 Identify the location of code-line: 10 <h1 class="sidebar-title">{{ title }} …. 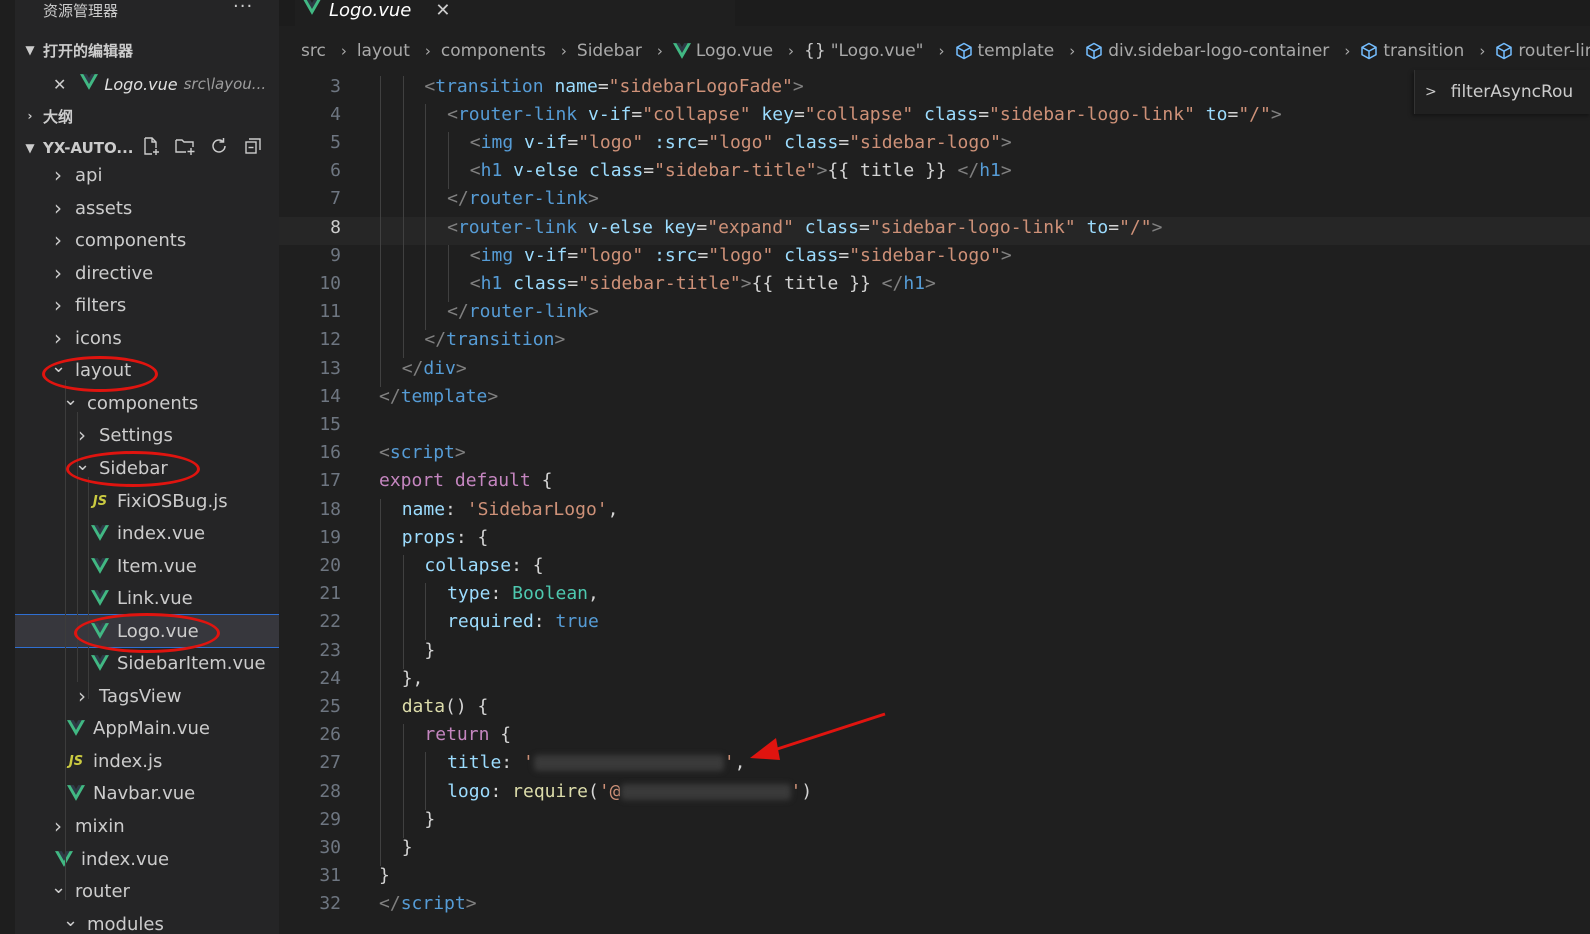
(934, 287).